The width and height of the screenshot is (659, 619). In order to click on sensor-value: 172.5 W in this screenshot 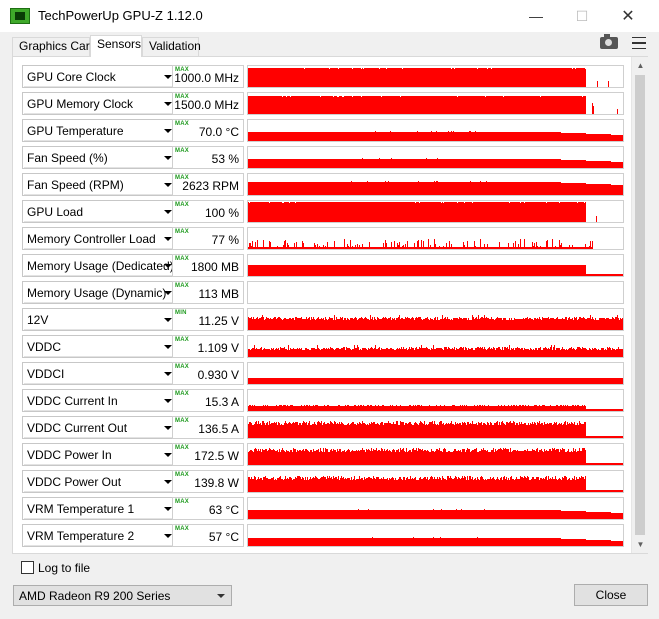, I will do `click(216, 456)`.